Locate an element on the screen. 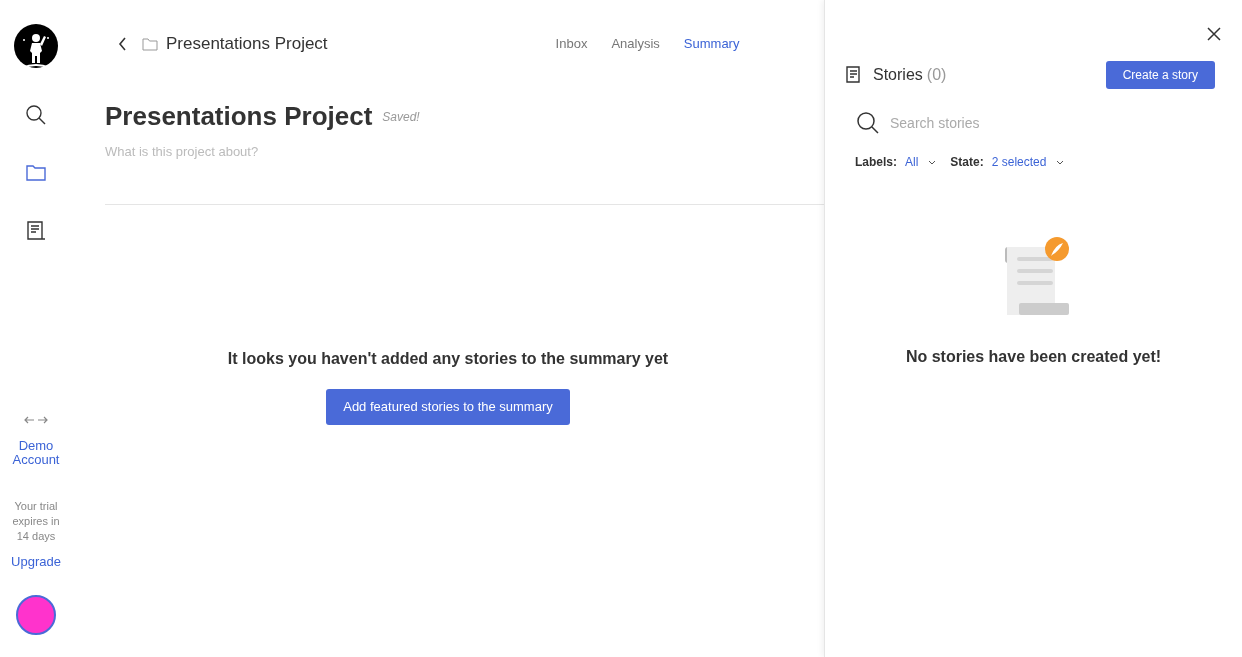 This screenshot has width=1242, height=657. close-icon is located at coordinates (1214, 34).